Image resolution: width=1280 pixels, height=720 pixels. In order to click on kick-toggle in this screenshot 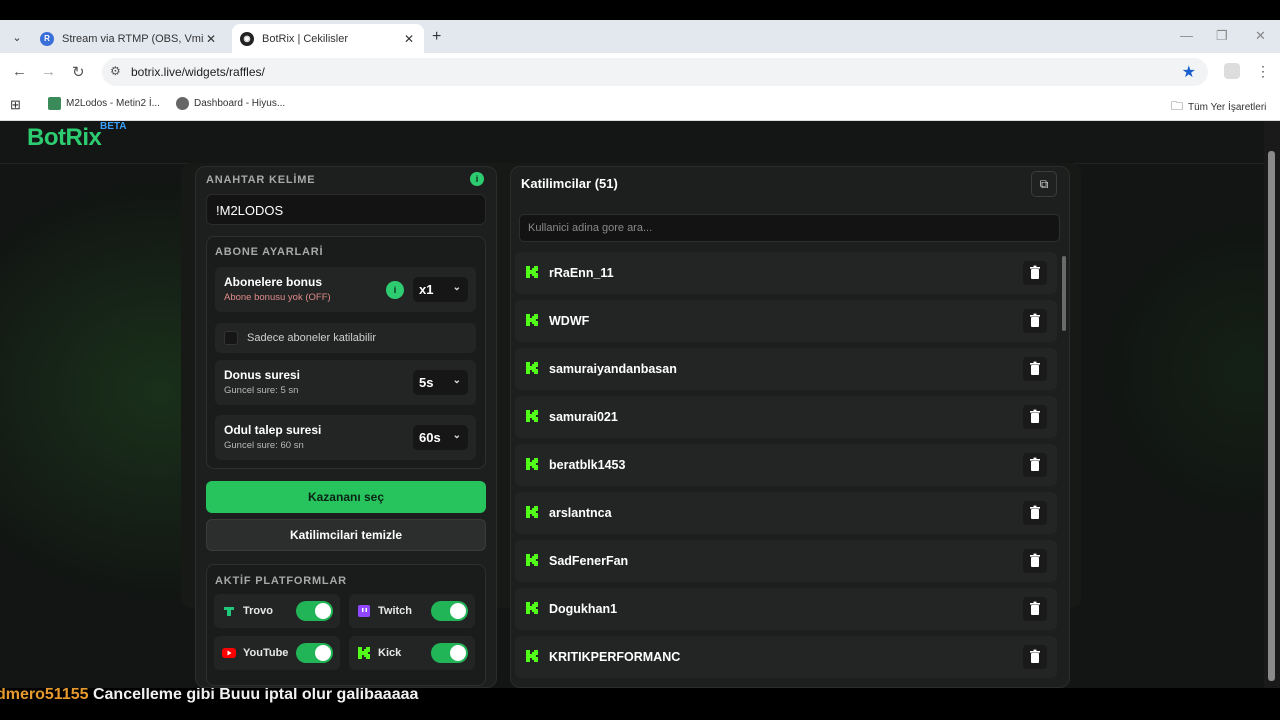, I will do `click(449, 653)`.